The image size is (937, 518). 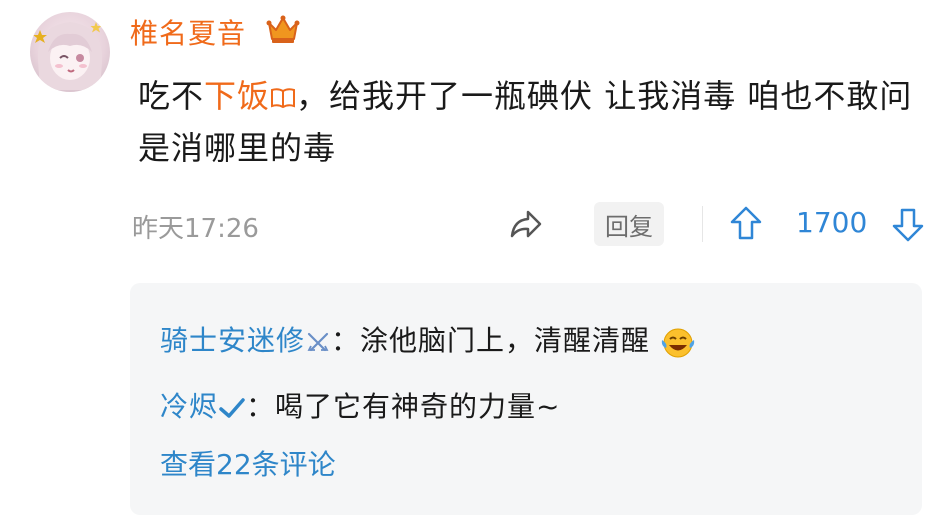 I want to click on reply-username: 骑士安迷修, so click(x=232, y=340).